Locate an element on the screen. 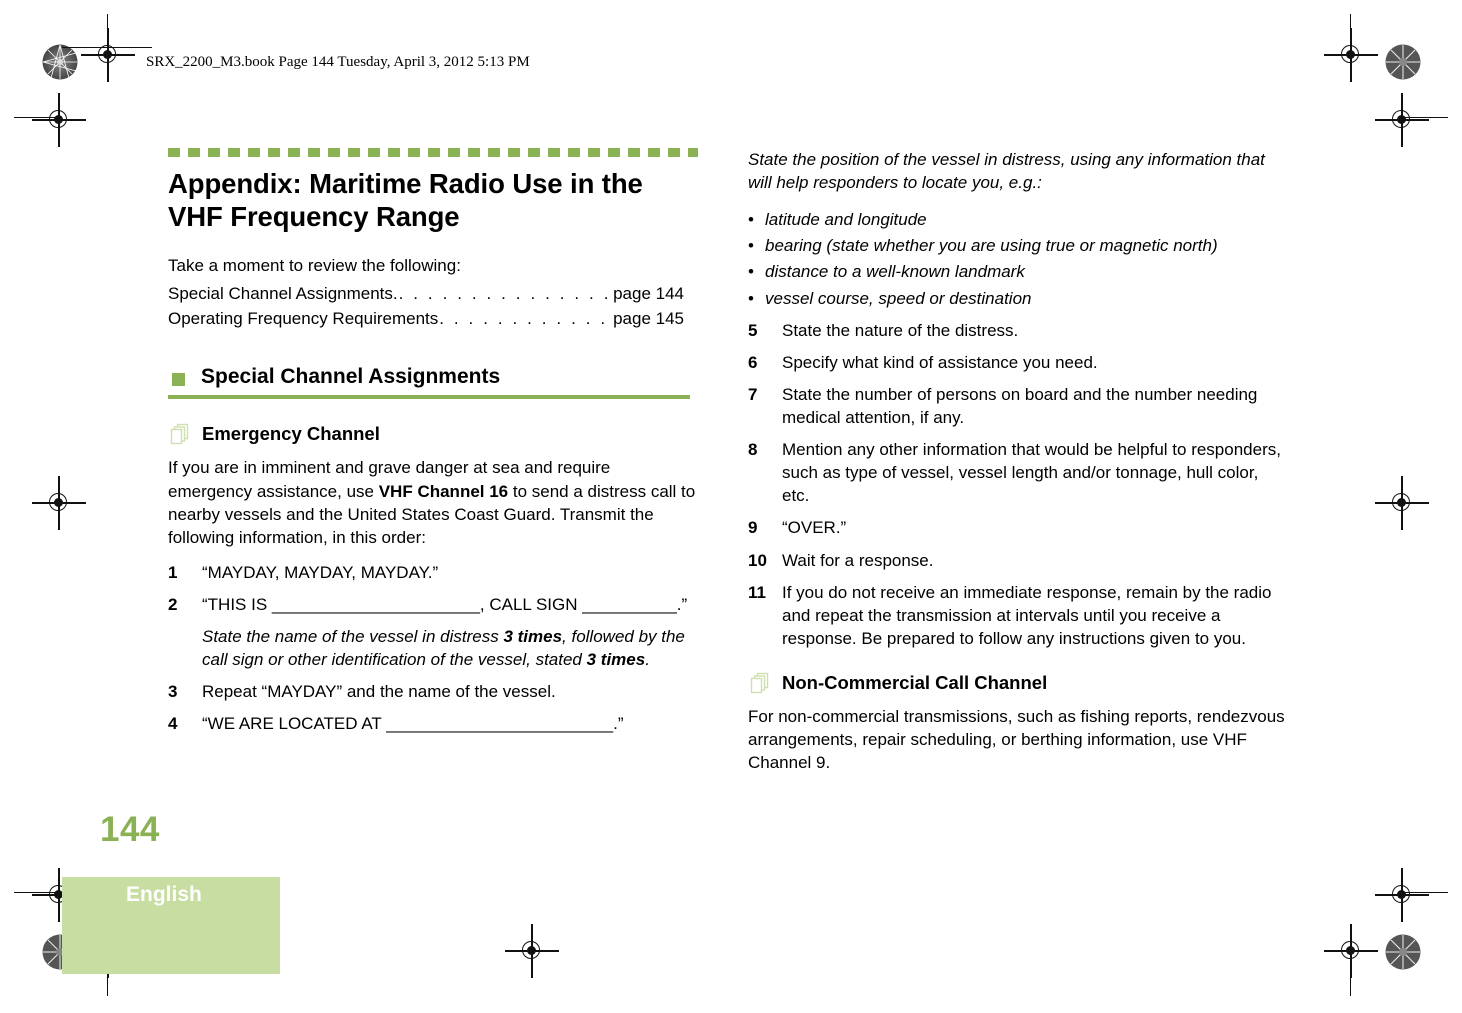  step-text: State the nature of the distress. is located at coordinates (900, 330).